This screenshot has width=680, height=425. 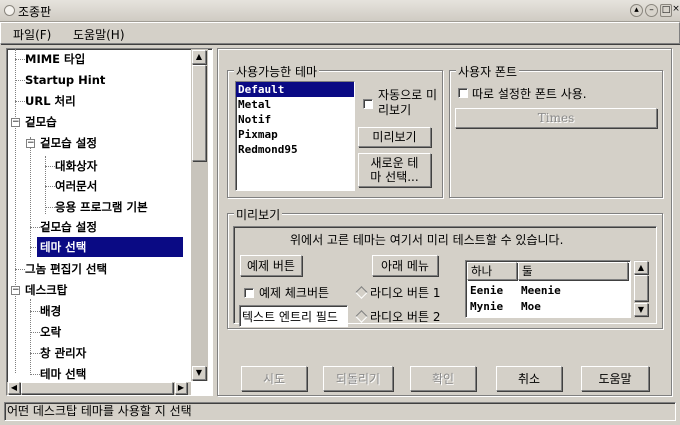 I want to click on clist-scroll-thumb, so click(x=641, y=288).